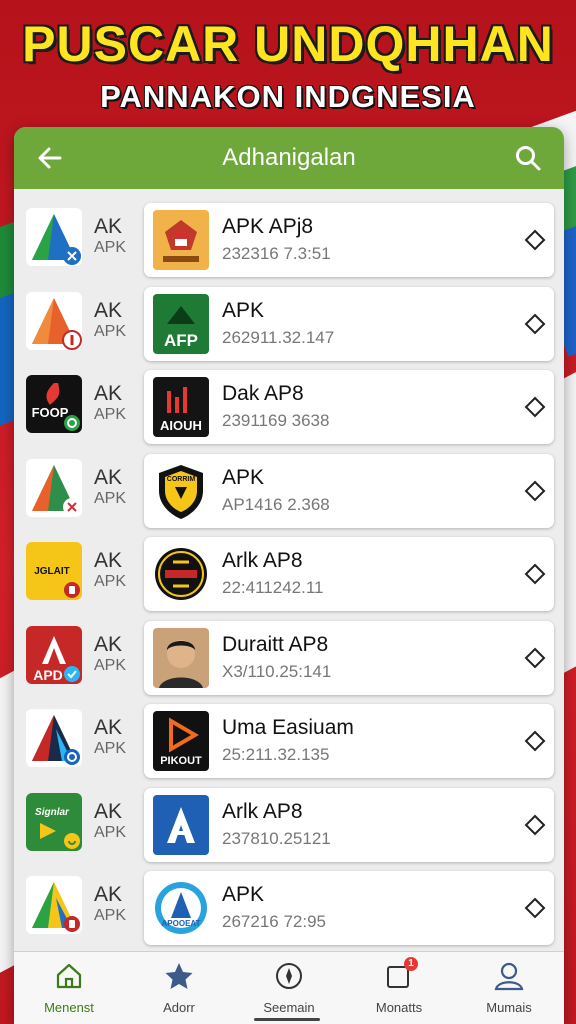  I want to click on search-icon, so click(528, 158).